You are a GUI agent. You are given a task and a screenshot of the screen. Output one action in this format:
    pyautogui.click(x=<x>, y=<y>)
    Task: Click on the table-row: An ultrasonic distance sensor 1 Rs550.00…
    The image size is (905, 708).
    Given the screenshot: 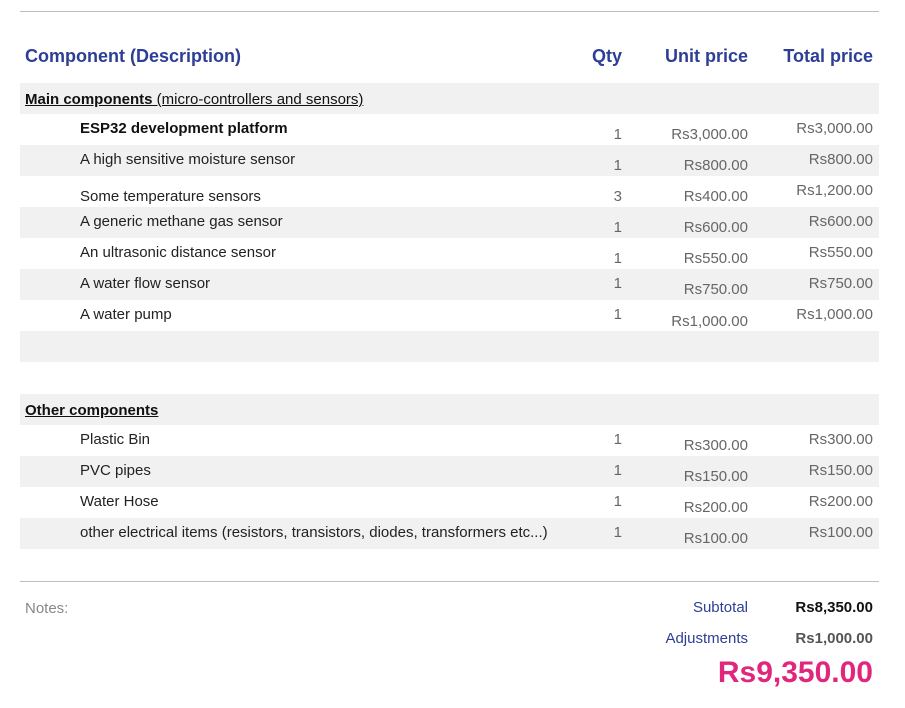 What is the action you would take?
    pyautogui.click(x=449, y=253)
    